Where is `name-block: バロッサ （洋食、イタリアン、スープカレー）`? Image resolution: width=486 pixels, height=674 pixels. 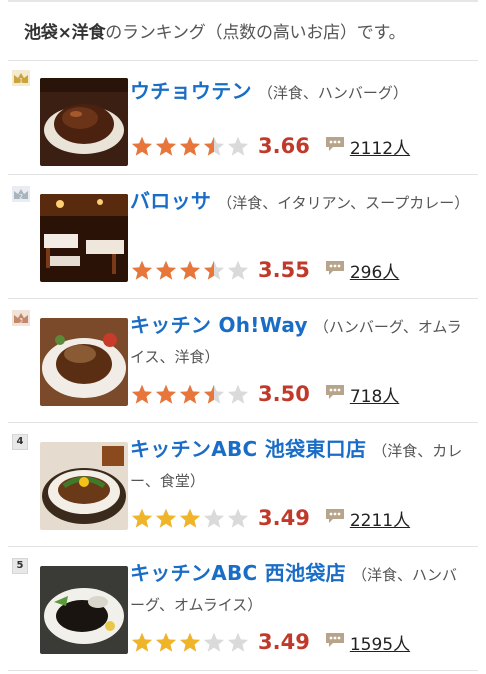
name-block: バロッサ （洋食、イタリアン、スープカレー） is located at coordinates (300, 202).